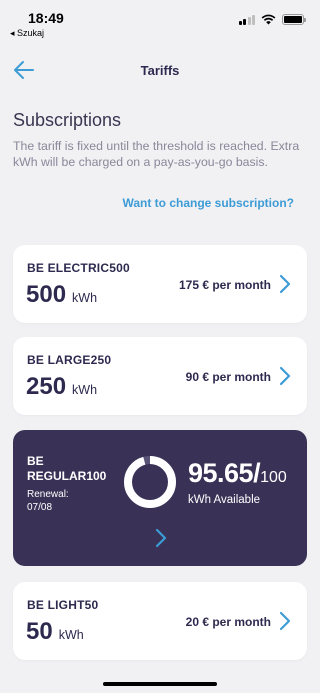  I want to click on subscriptions-heading: Subscriptions, so click(67, 120).